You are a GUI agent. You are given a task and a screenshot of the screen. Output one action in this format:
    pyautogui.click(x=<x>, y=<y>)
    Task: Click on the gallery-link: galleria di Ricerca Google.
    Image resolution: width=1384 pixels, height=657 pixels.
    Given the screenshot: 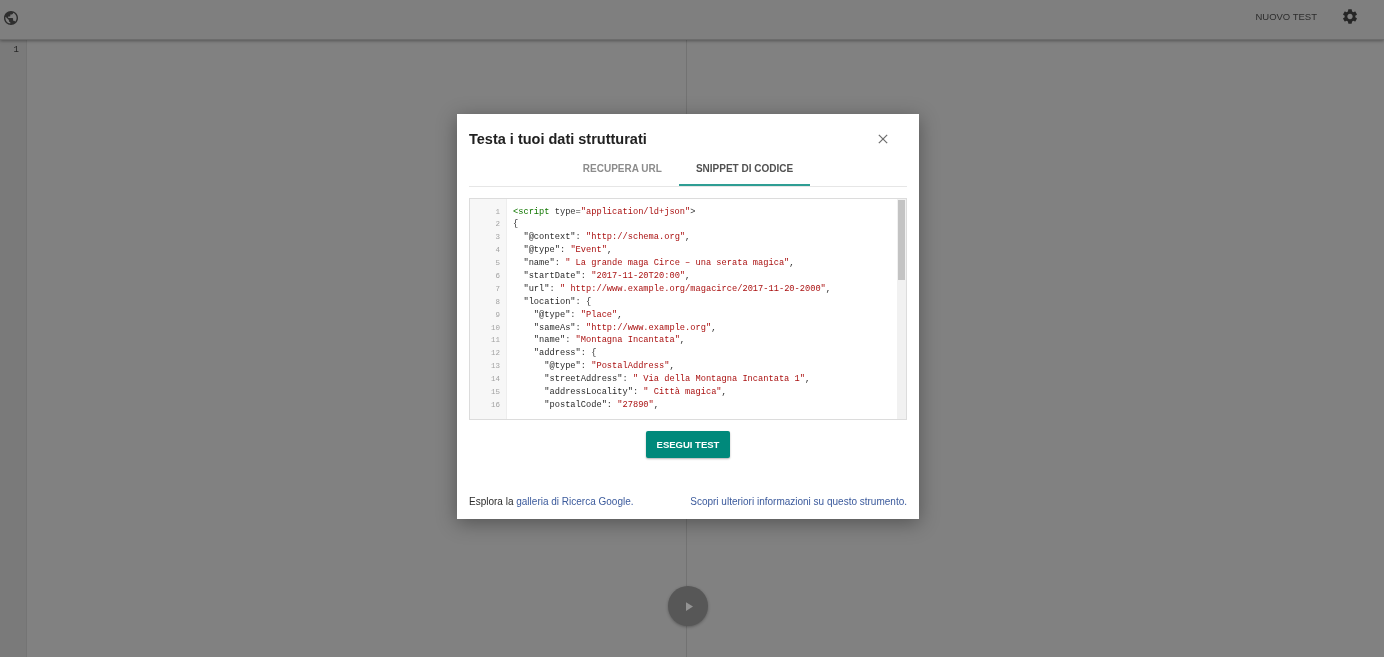 What is the action you would take?
    pyautogui.click(x=575, y=501)
    